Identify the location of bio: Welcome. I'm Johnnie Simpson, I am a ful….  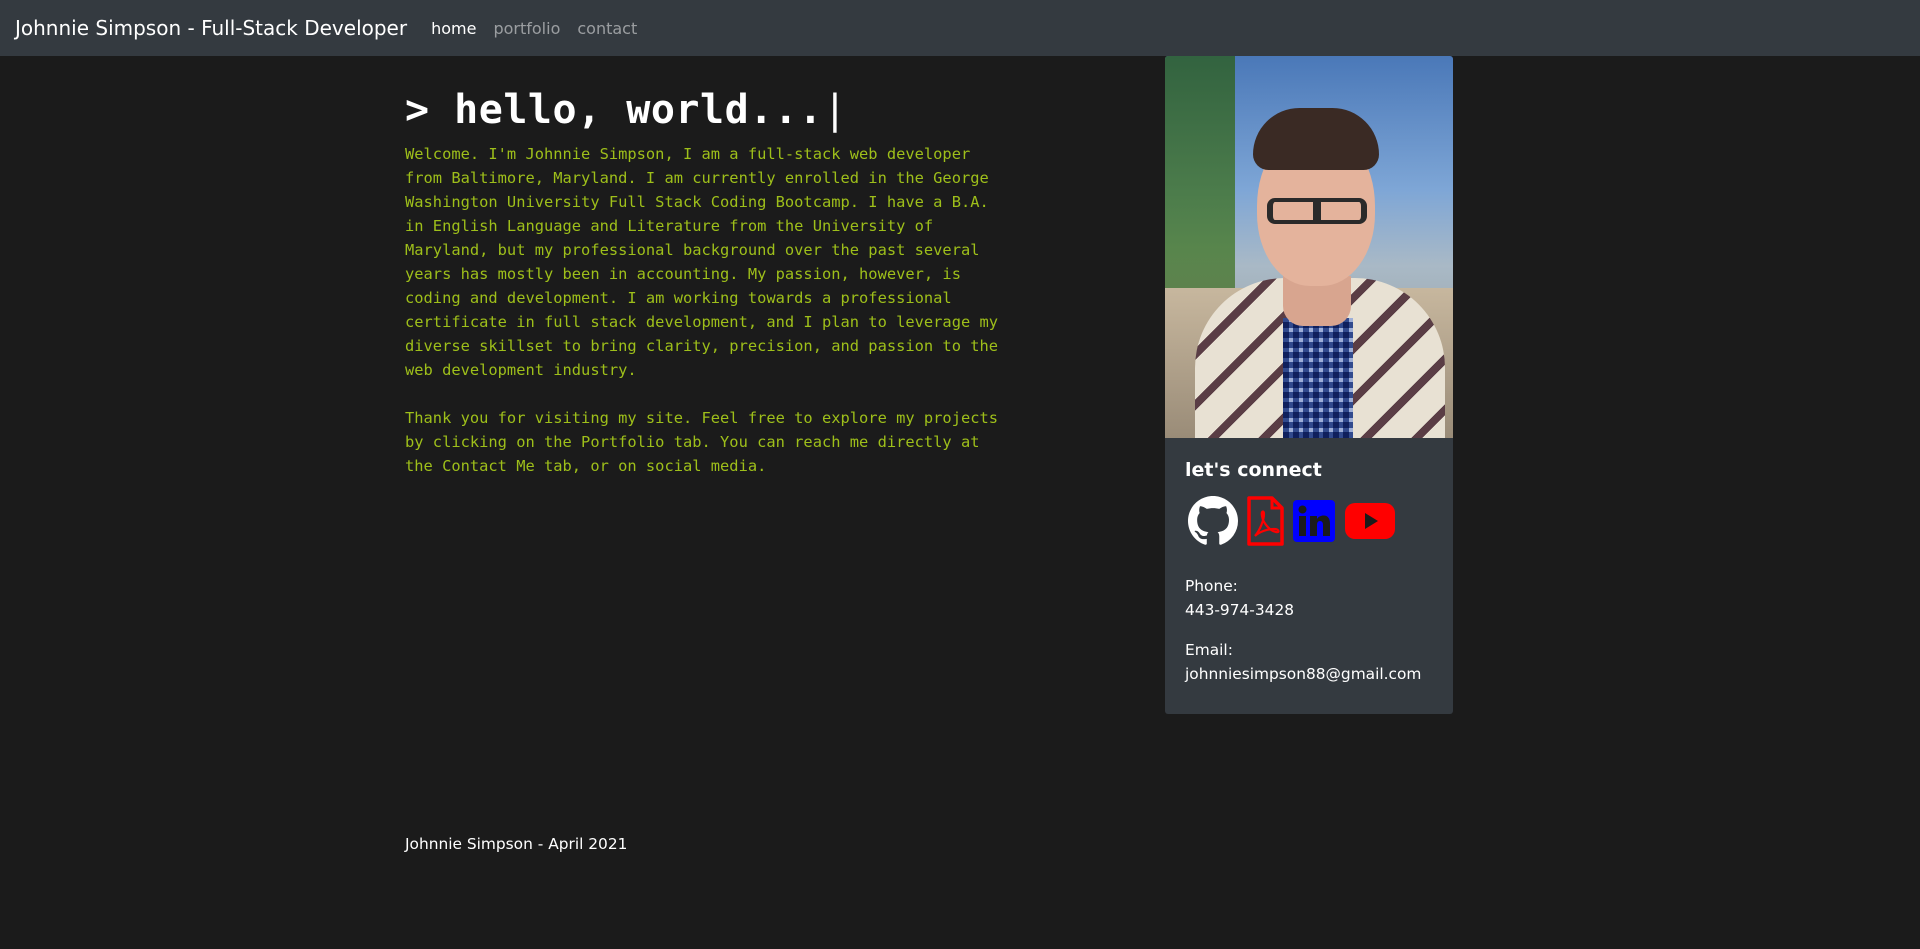
(705, 310).